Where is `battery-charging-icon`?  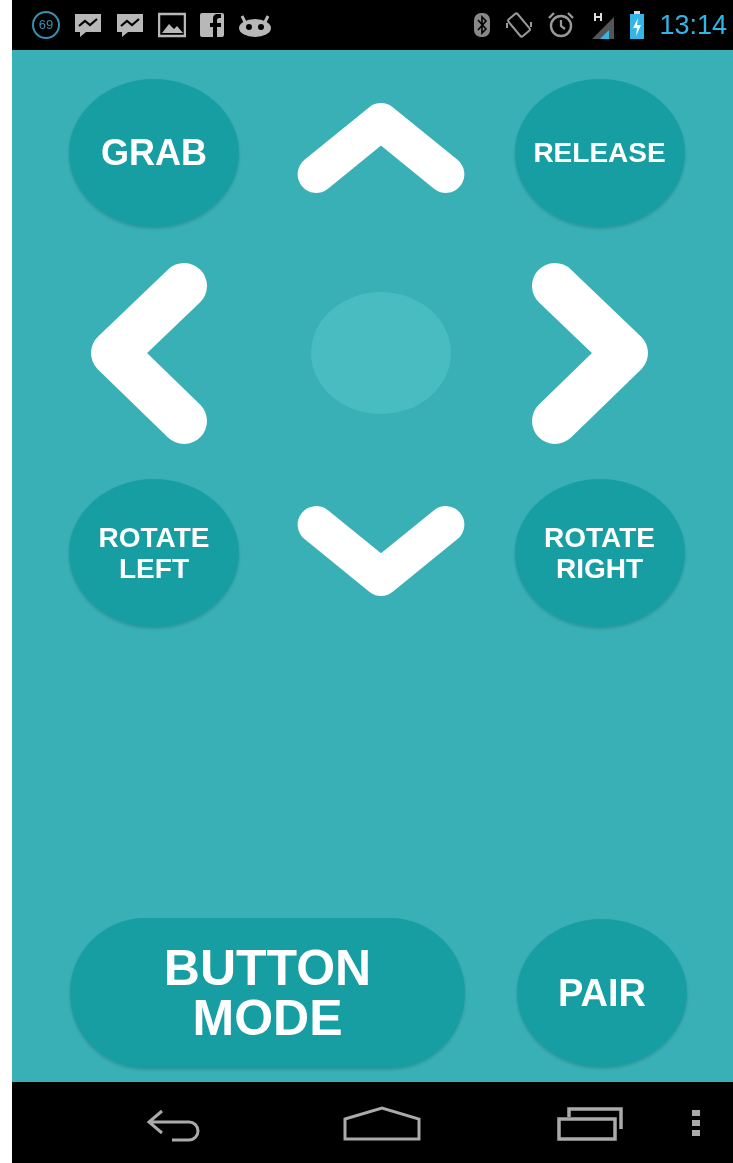
battery-charging-icon is located at coordinates (637, 25).